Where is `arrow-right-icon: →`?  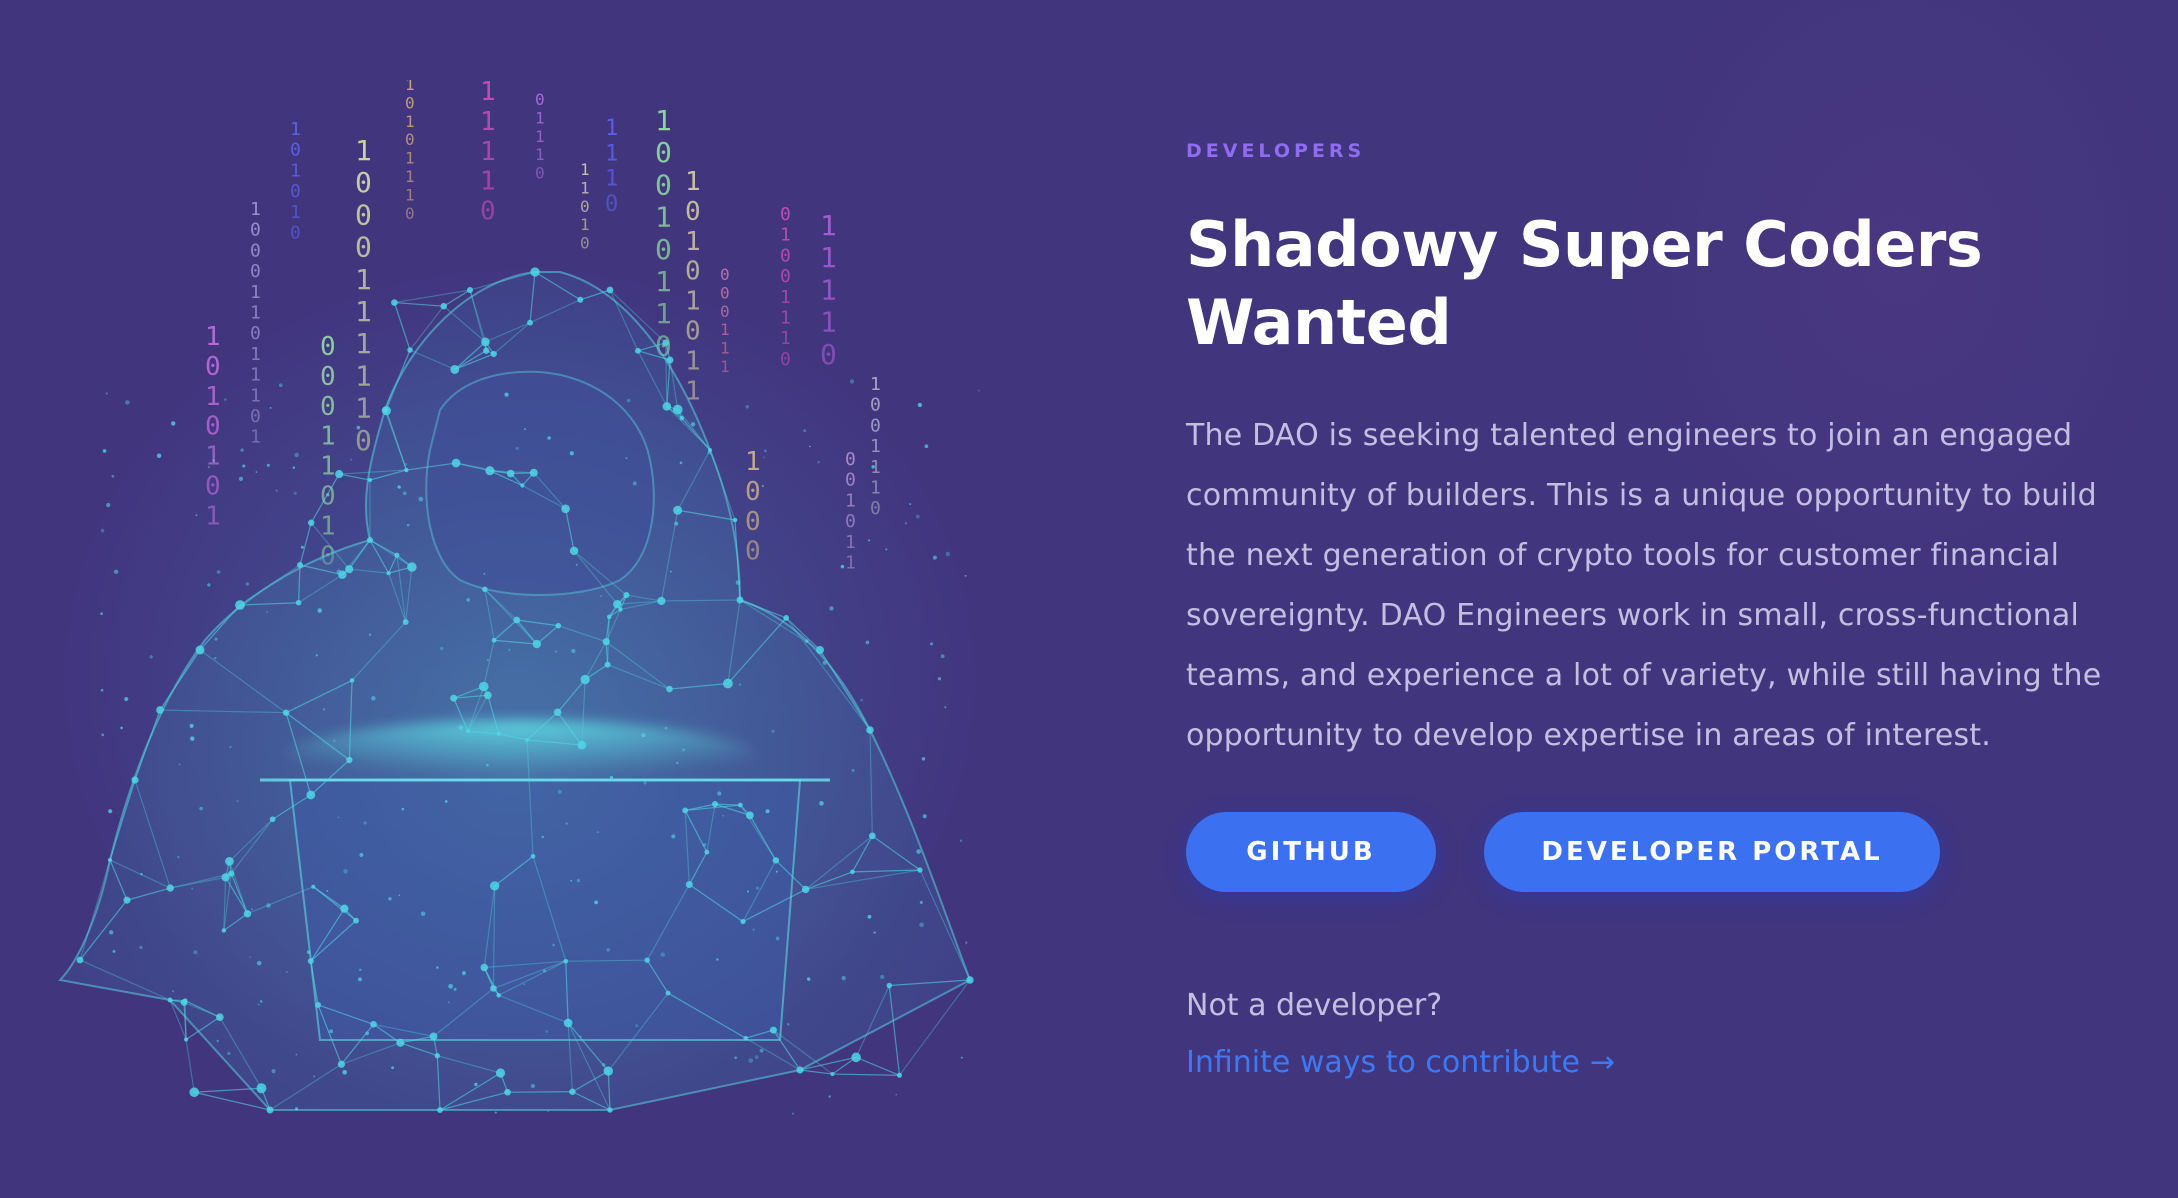
arrow-right-icon: → is located at coordinates (1602, 1062).